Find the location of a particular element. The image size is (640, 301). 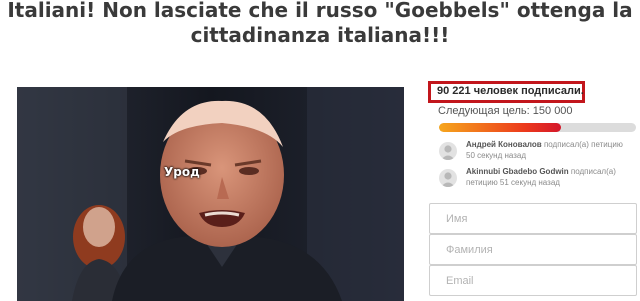

recent-signer-line-1: Akinnubi Gbadebo Godwin подписал(а) is located at coordinates (541, 171).